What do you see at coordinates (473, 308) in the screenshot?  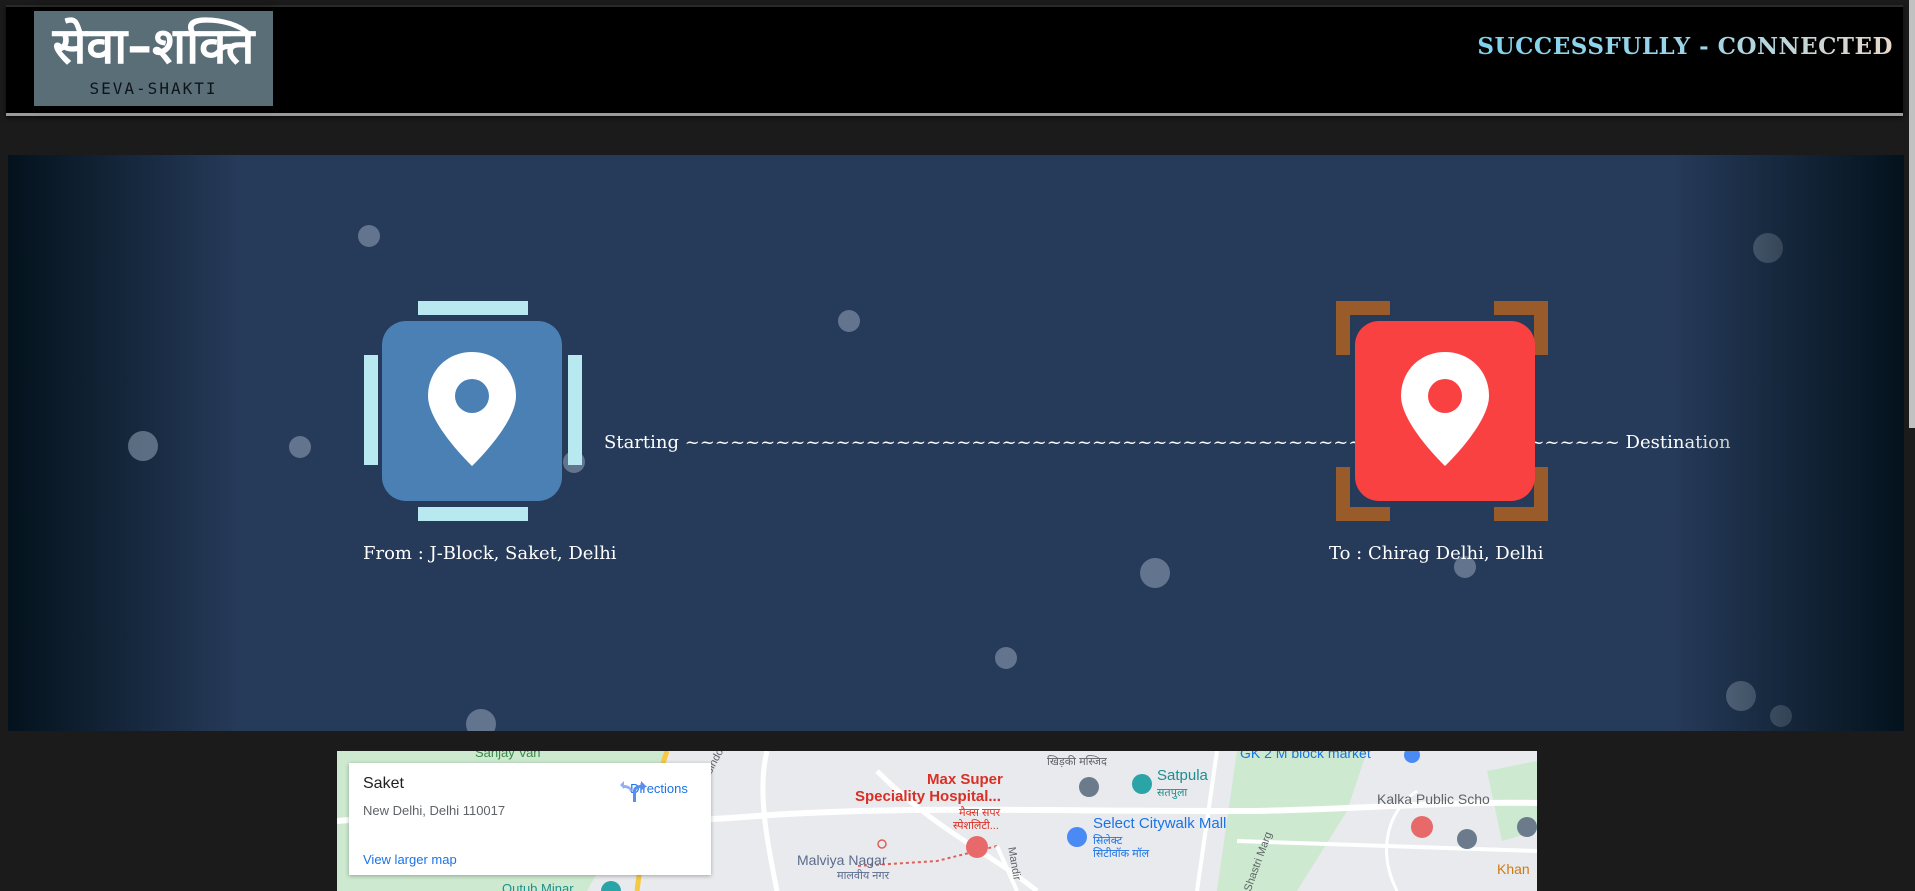 I see `marker-frame-top` at bounding box center [473, 308].